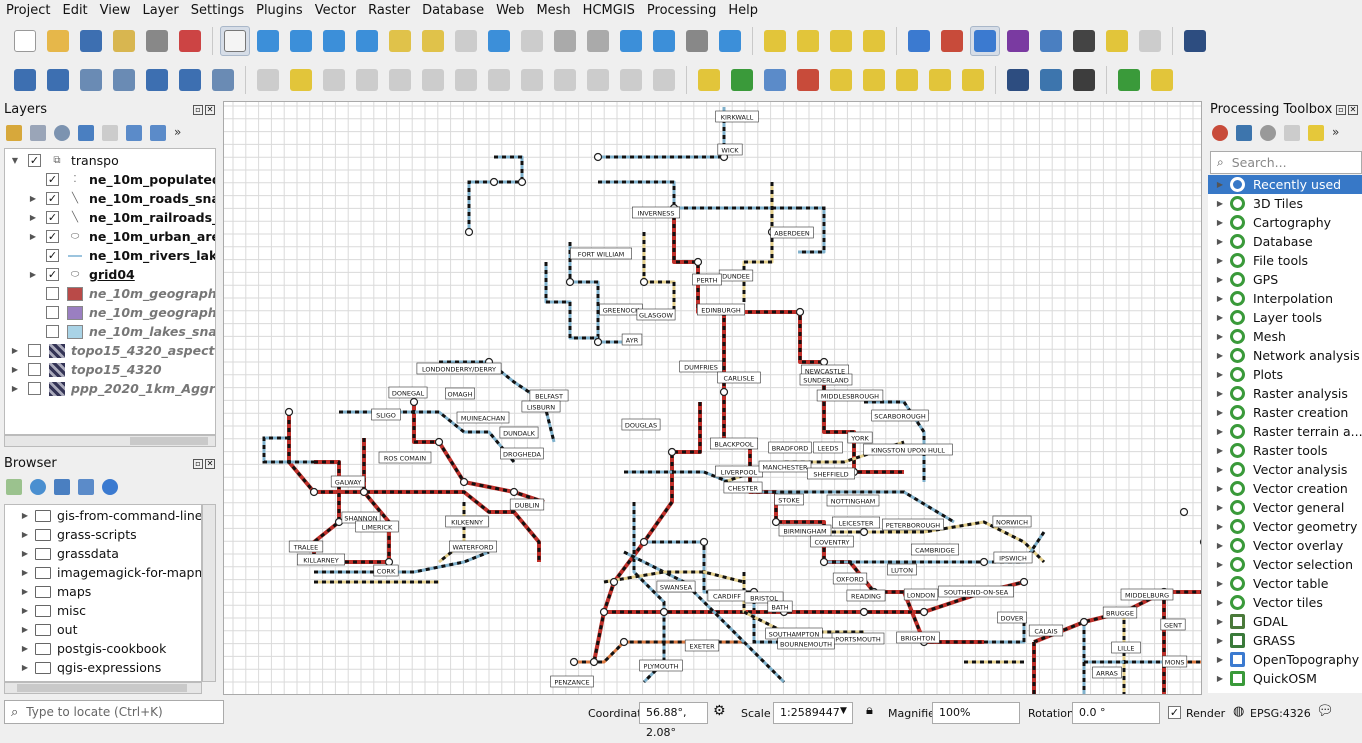  I want to click on filter-expression-icon, so click(110, 133).